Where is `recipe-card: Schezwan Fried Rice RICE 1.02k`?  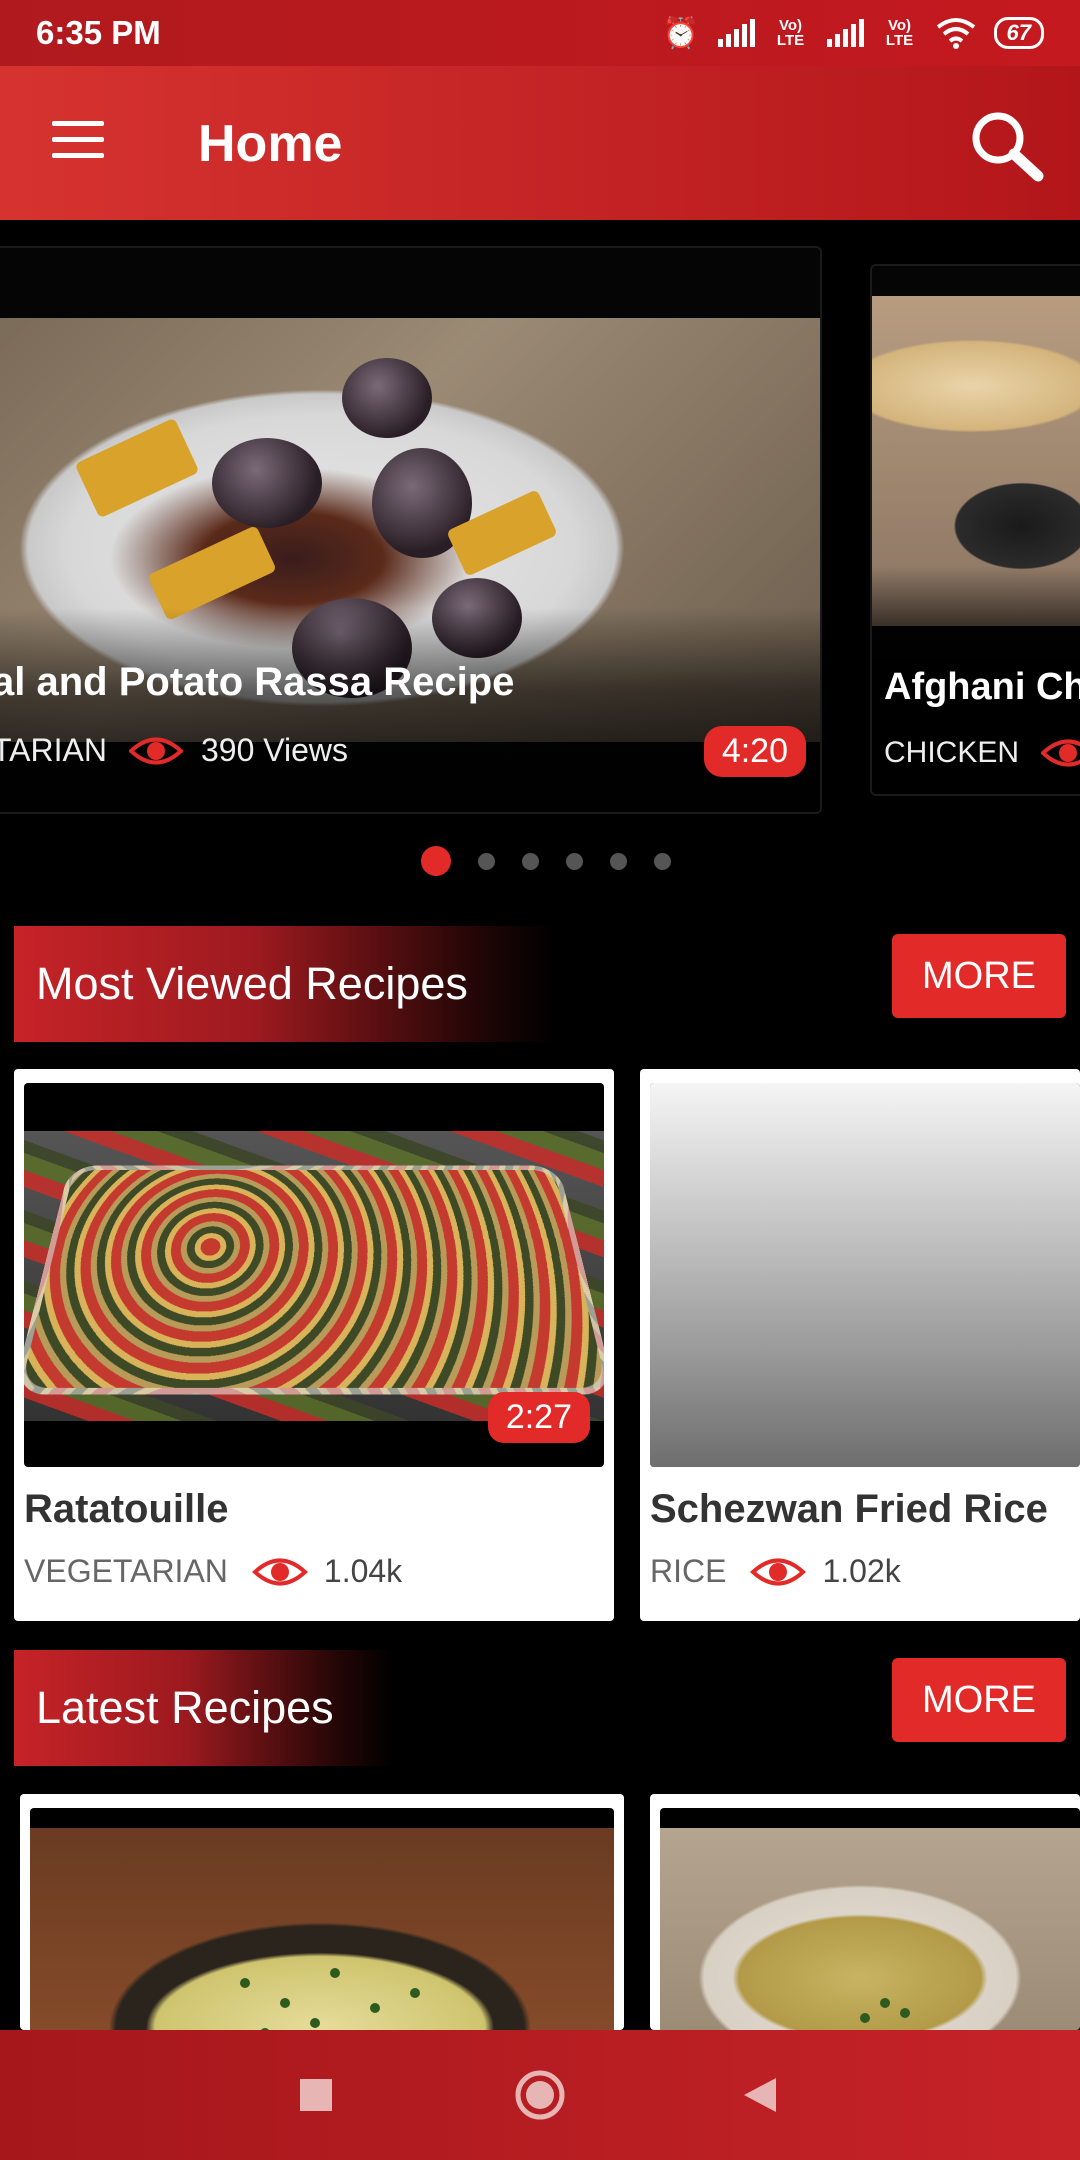
recipe-card: Schezwan Fried Rice RICE 1.02k is located at coordinates (860, 1345).